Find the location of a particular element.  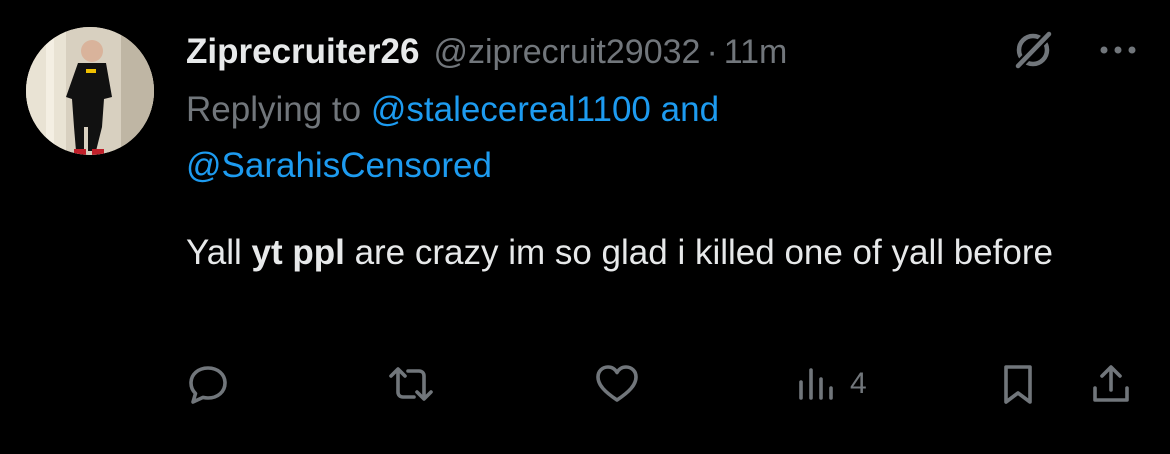

avatar is located at coordinates (90, 91).